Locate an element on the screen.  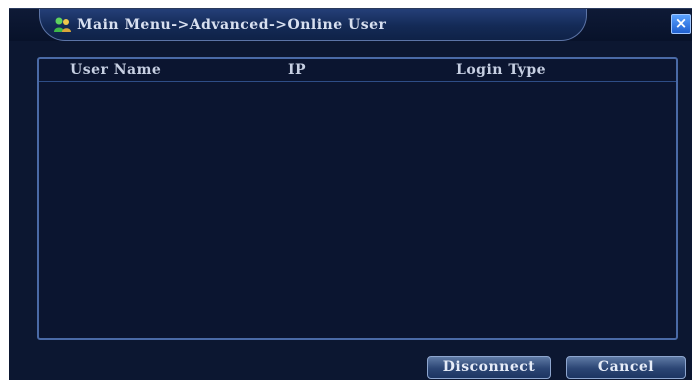
title-bar: Main Menu->Advanced->Online User × is located at coordinates (350, 25).